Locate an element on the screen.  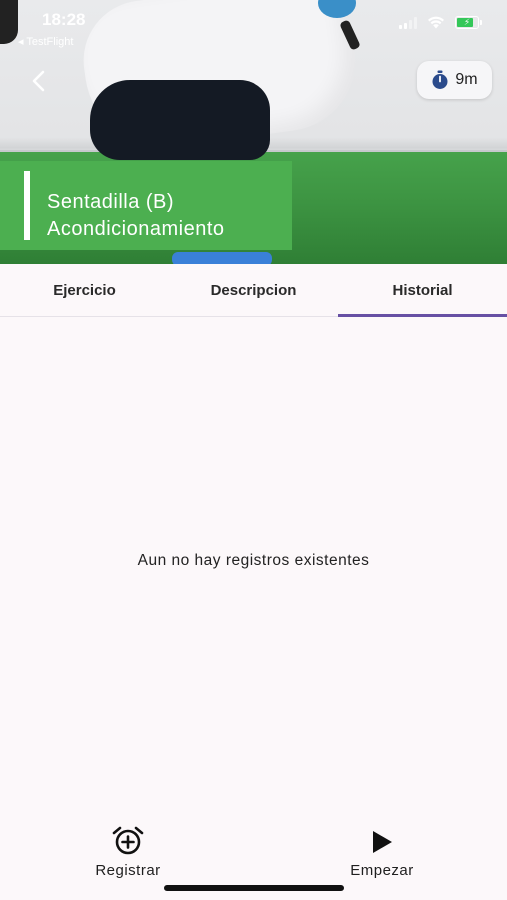
alarm-add-icon is located at coordinates (128, 840).